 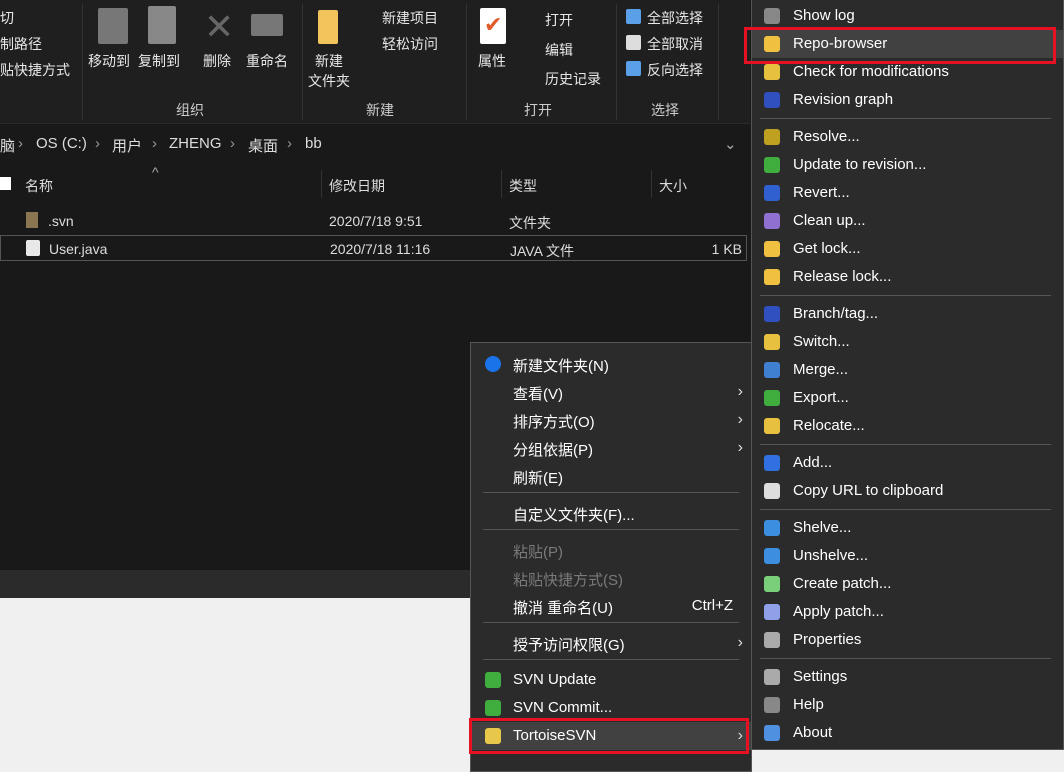 I want to click on svn-menu-item-show-log: Show log, so click(x=907, y=16).